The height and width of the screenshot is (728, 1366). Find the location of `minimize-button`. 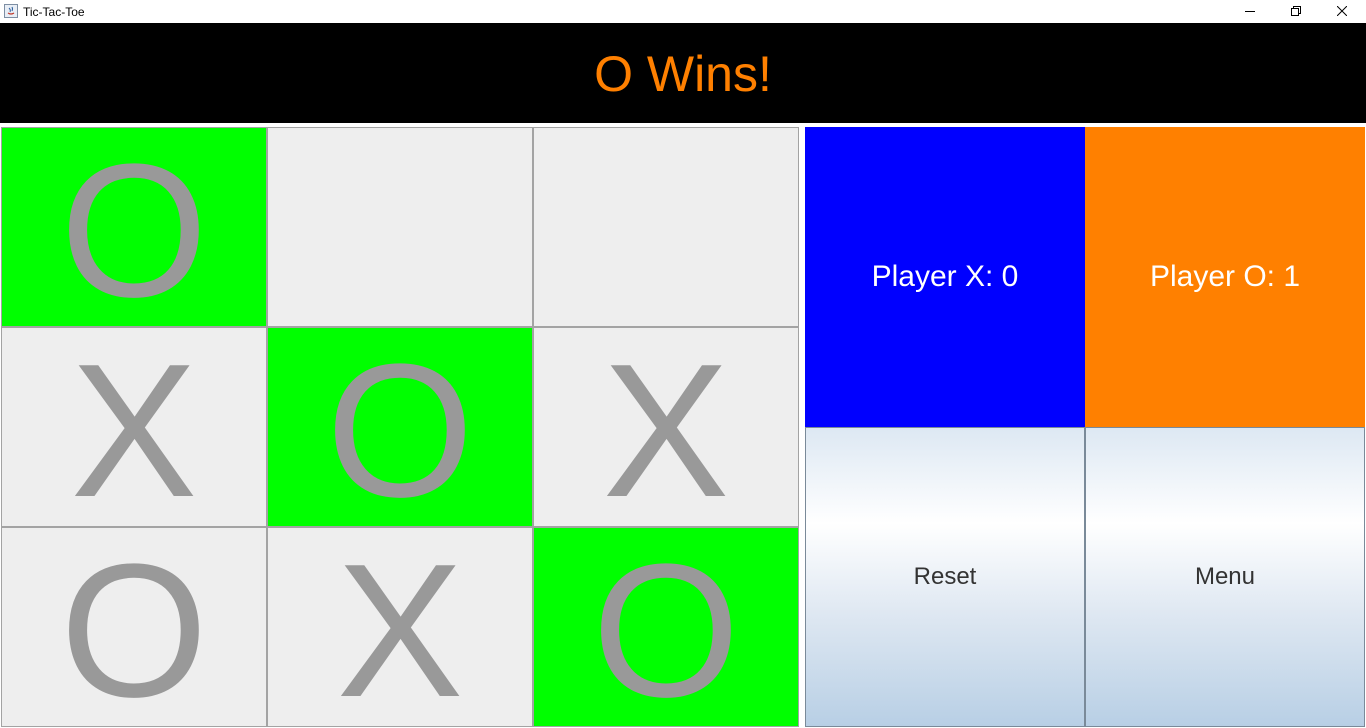

minimize-button is located at coordinates (1250, 11).